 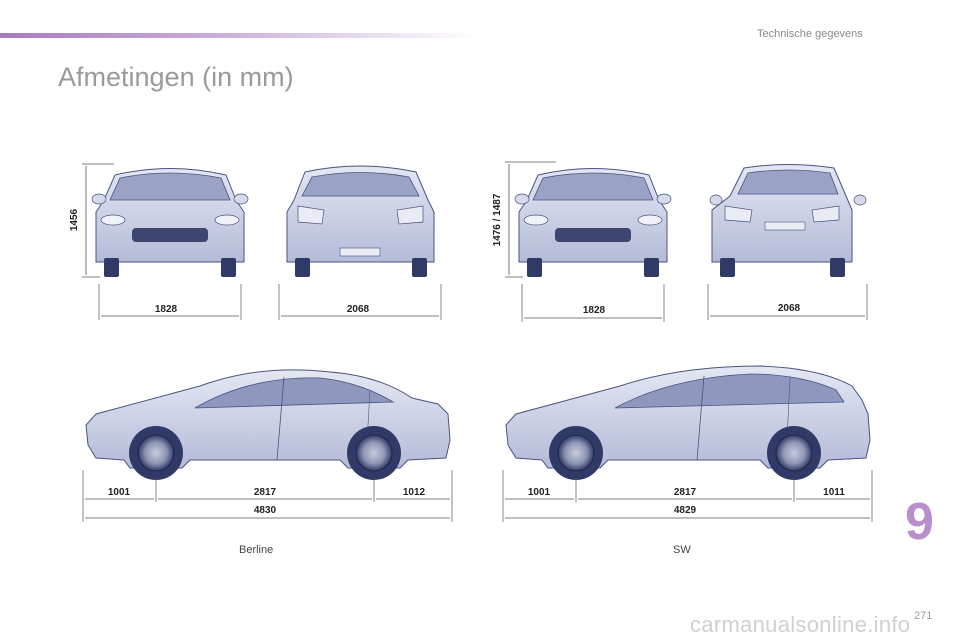 What do you see at coordinates (360, 302) in the screenshot?
I see `berline-rear-width-dimension: 2068` at bounding box center [360, 302].